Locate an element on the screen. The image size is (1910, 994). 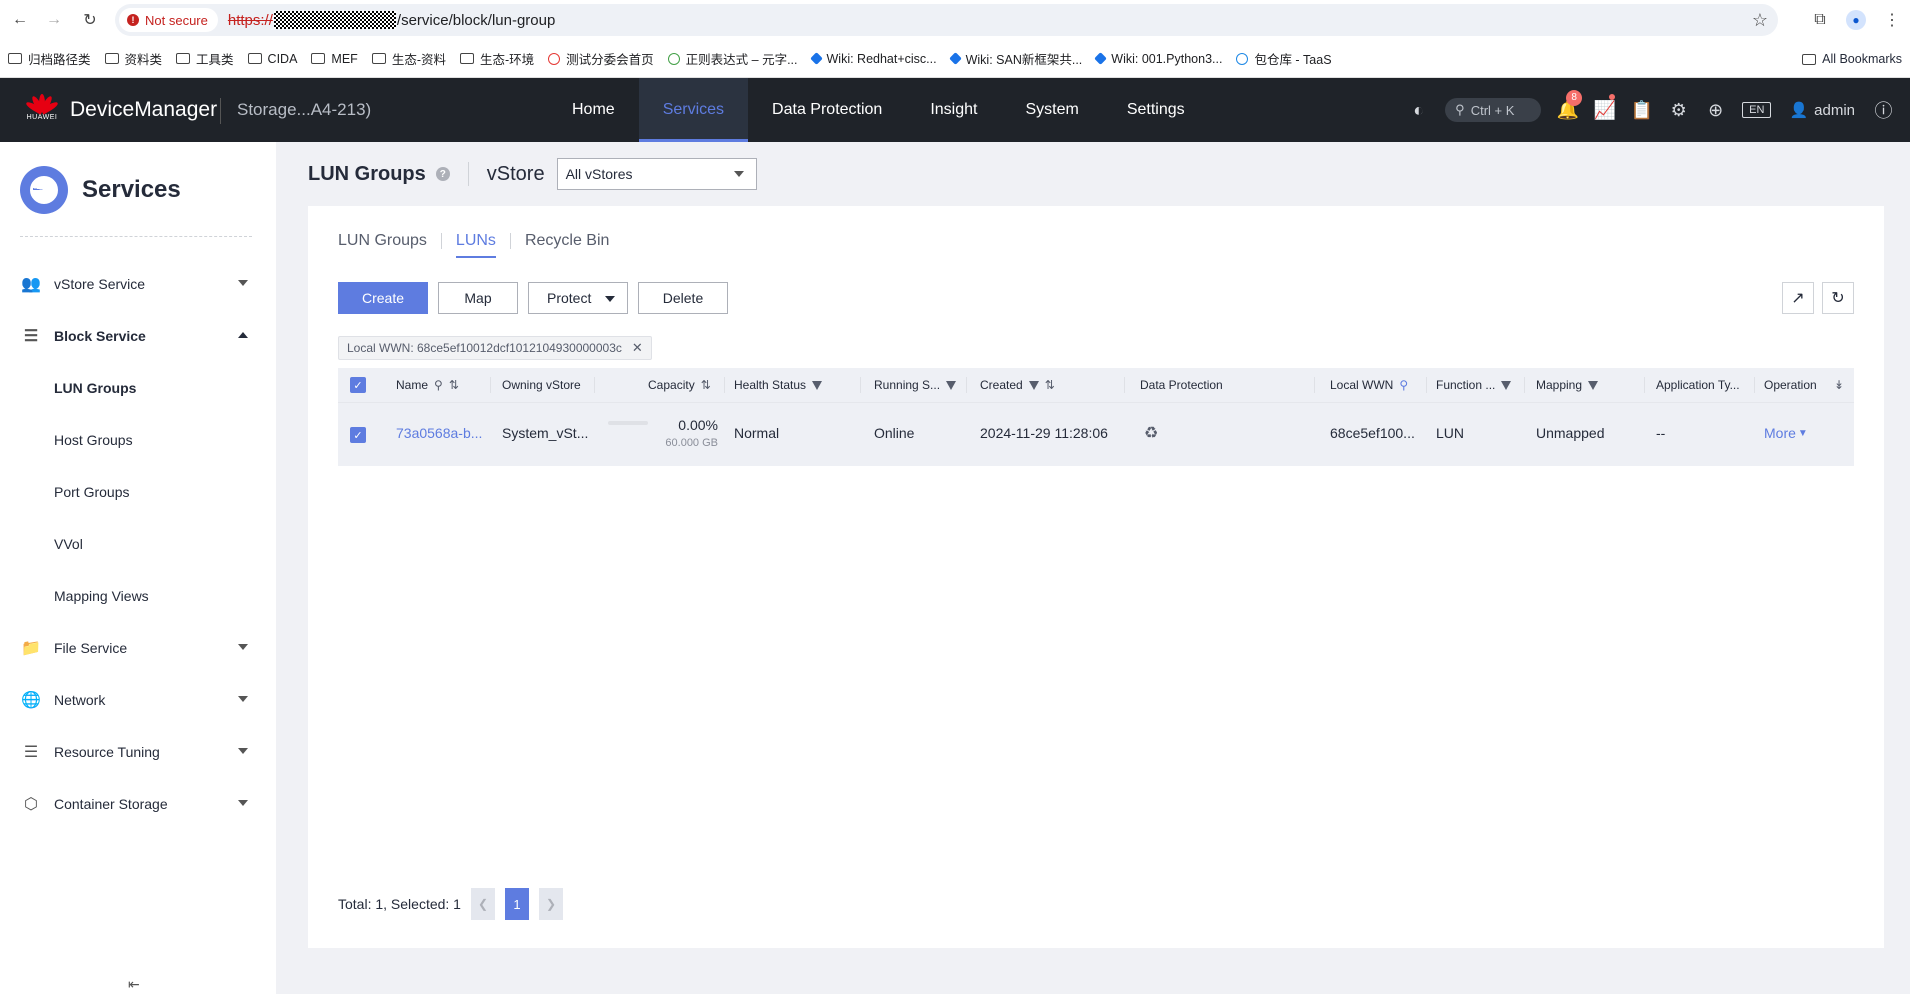
device-name: Storage...A4-213) is located at coordinates (304, 110).